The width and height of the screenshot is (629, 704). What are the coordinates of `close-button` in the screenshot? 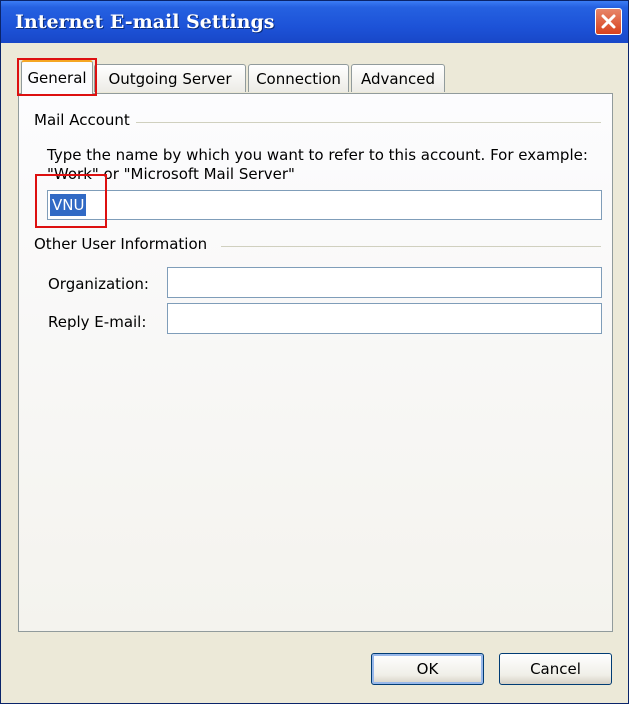 It's located at (608, 21).